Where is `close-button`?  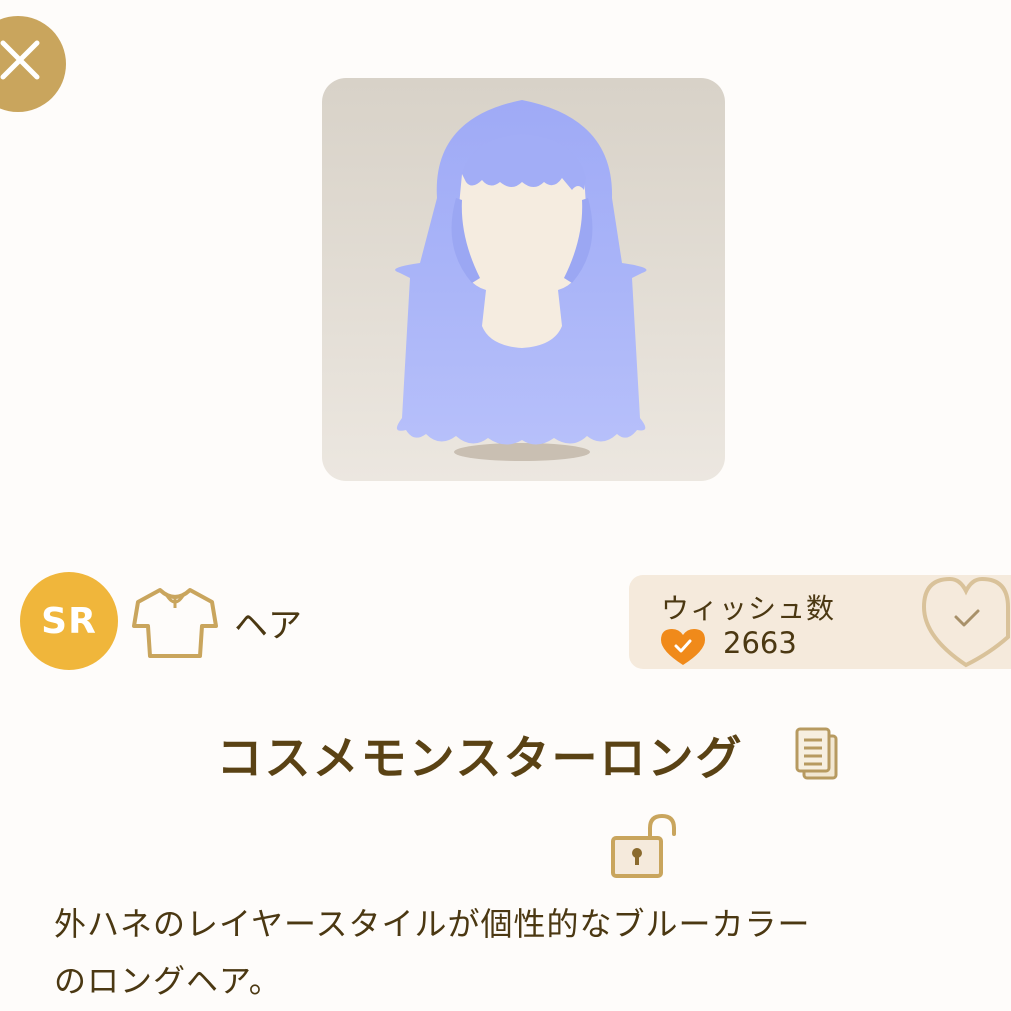
close-button is located at coordinates (33, 64).